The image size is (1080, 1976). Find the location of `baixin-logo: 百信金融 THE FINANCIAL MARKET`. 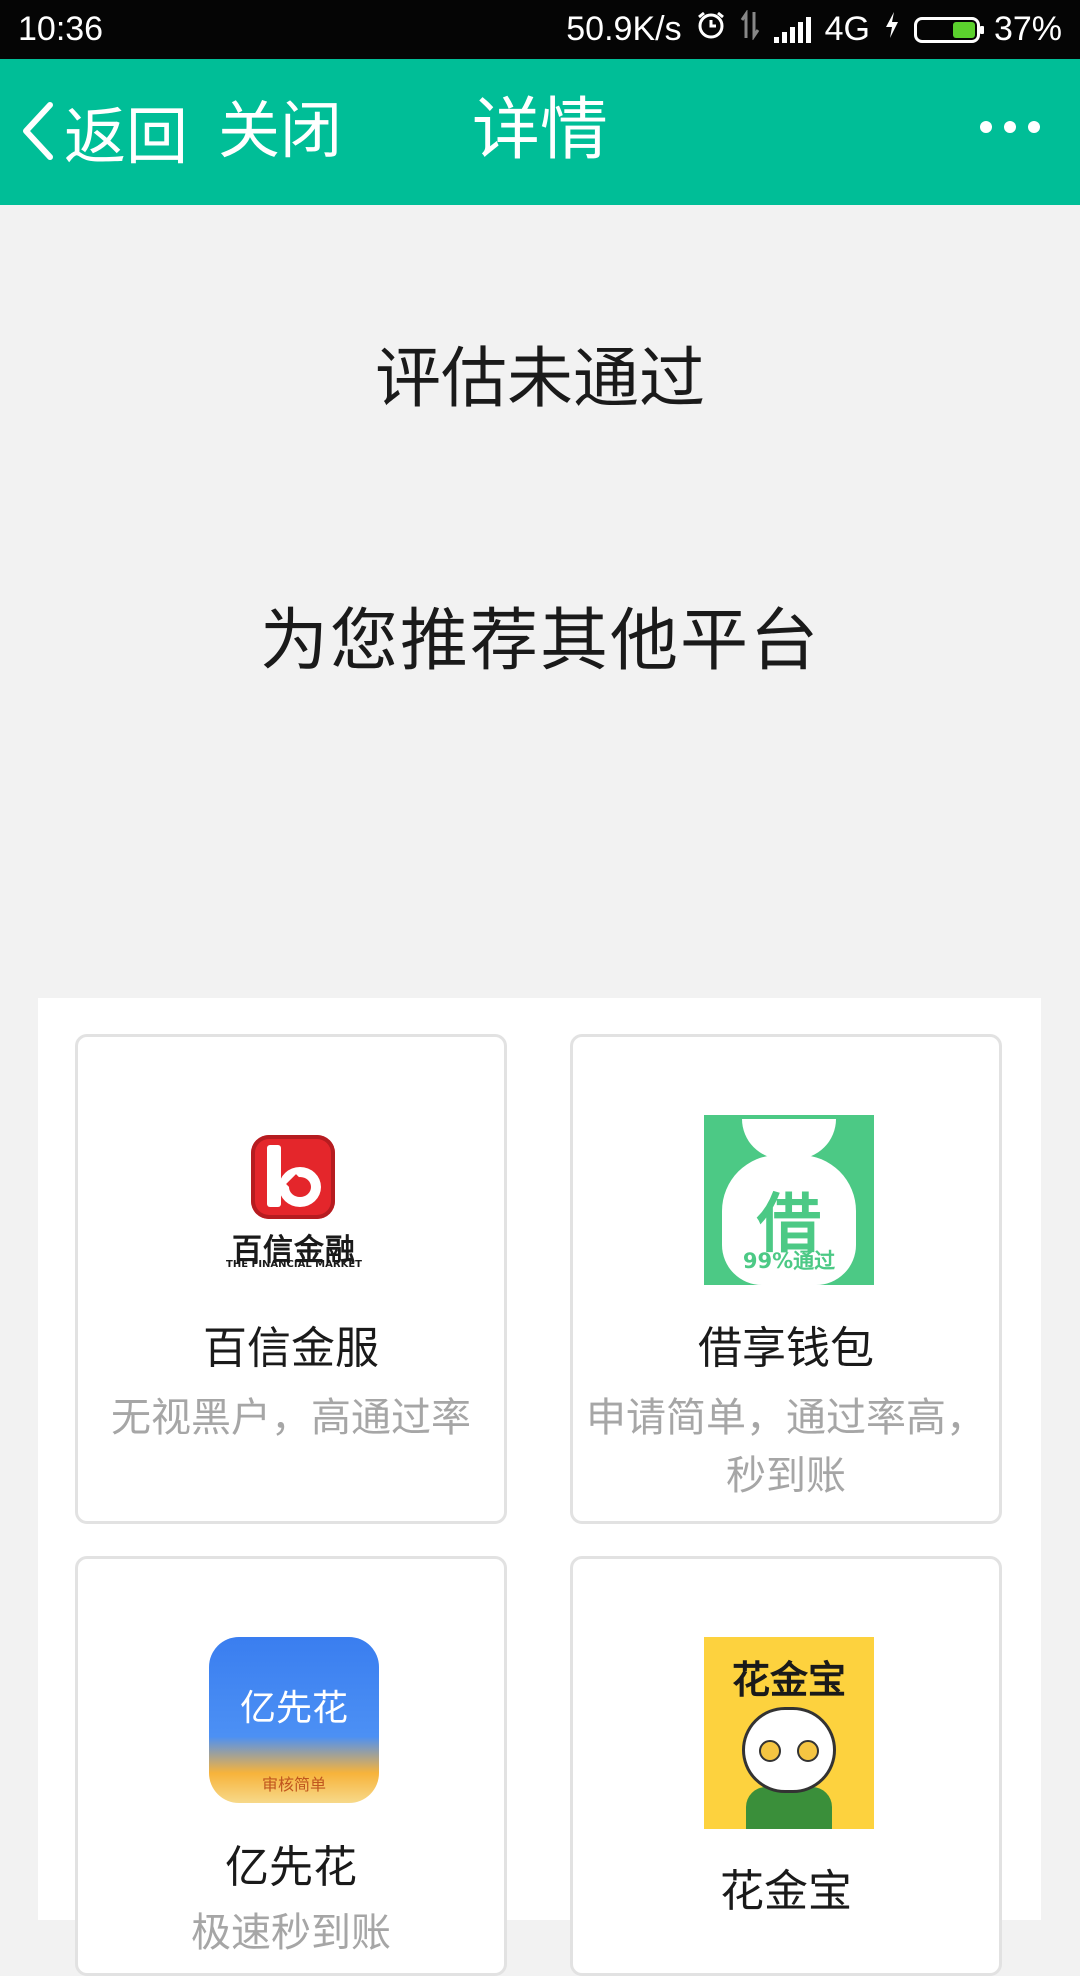

baixin-logo: 百信金融 THE FINANCIAL MARKET is located at coordinates (294, 1200).